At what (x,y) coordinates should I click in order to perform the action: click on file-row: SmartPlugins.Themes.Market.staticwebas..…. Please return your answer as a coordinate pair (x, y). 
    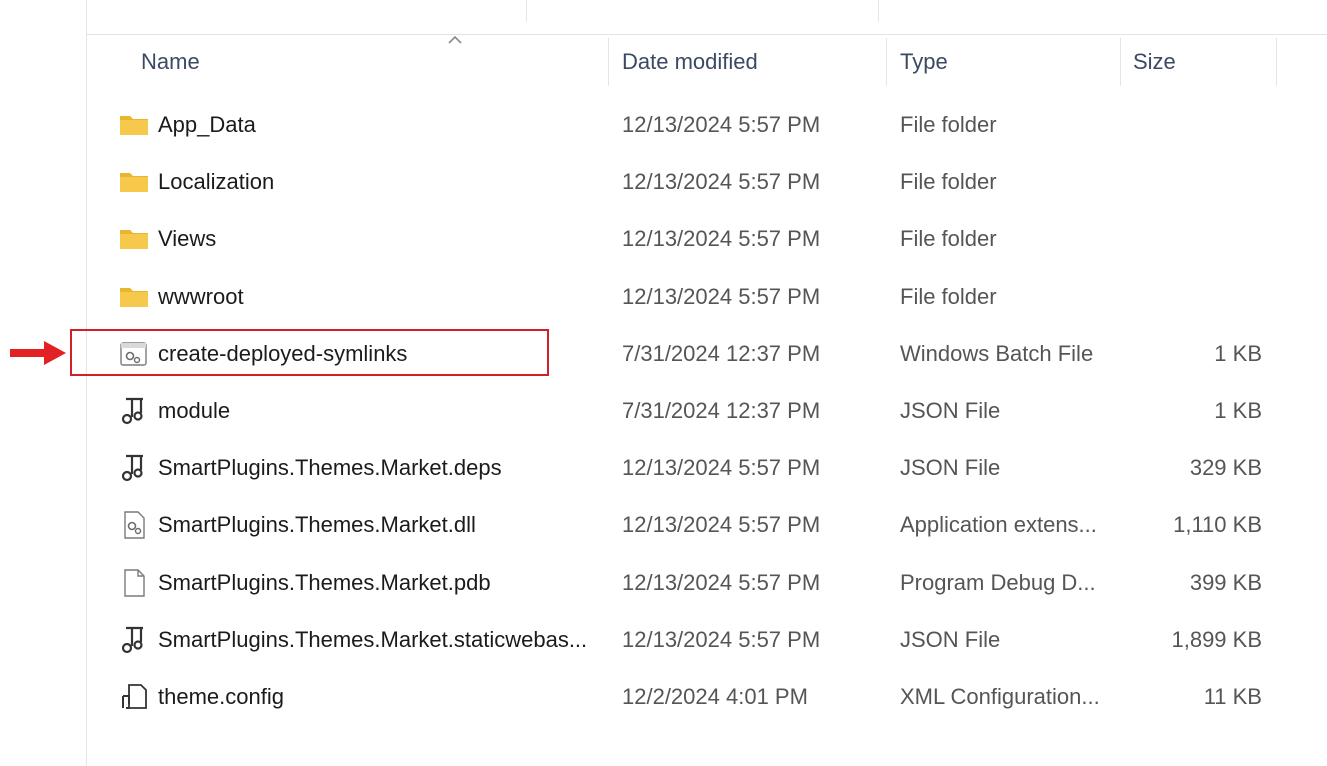
    Looking at the image, I should click on (707, 639).